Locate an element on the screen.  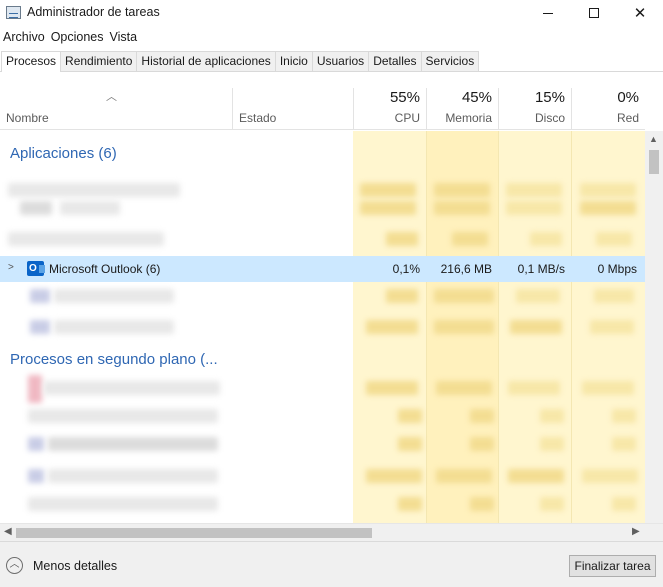
footer-bar: ︿ Menos detalles Finalizar tarea is located at coordinates (331, 564).